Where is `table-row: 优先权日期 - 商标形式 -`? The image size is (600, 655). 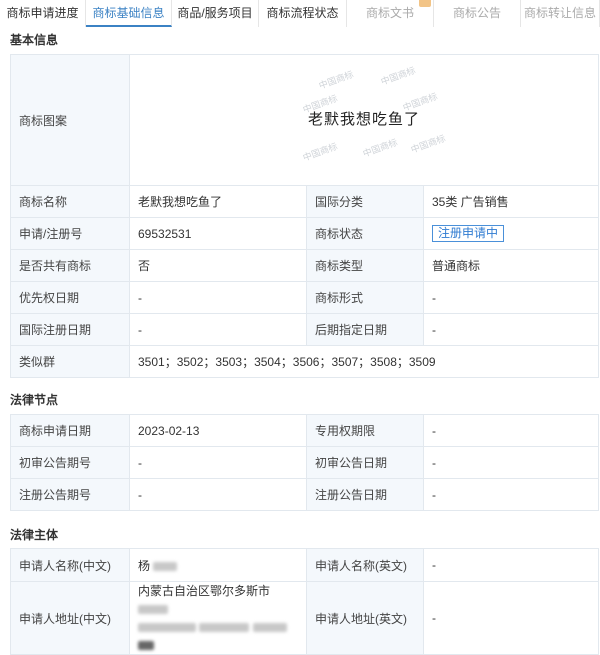 table-row: 优先权日期 - 商标形式 - is located at coordinates (305, 297).